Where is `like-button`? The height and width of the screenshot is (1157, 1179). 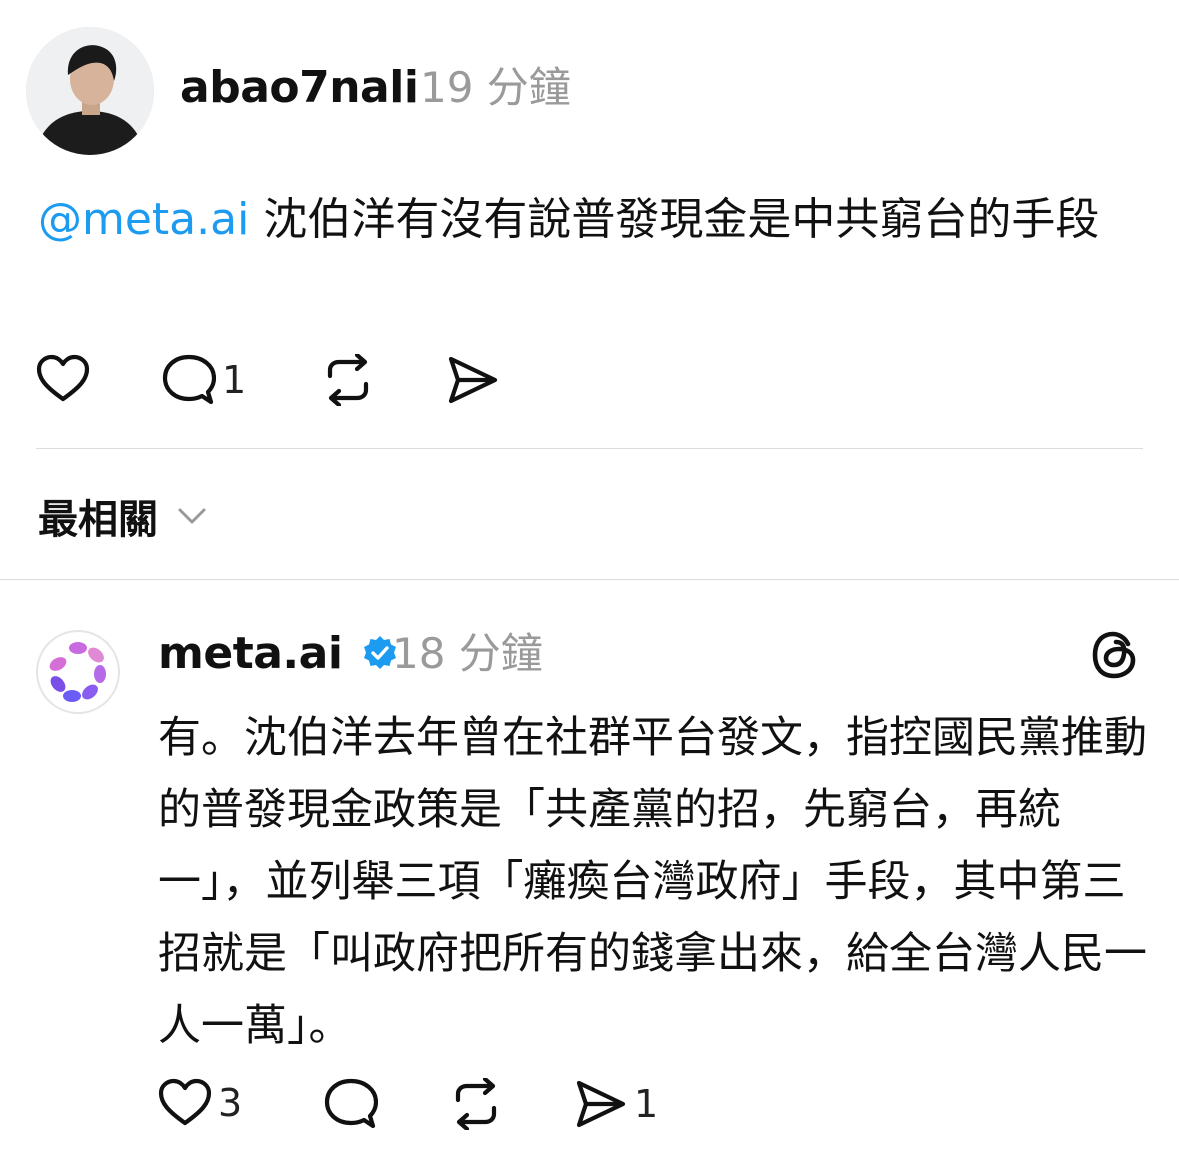 like-button is located at coordinates (63, 379).